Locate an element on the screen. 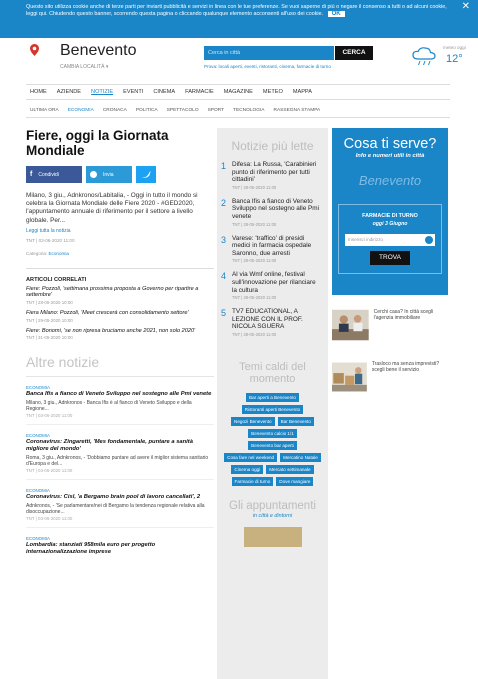 The width and height of the screenshot is (478, 679). popular-rank: 4 is located at coordinates (224, 276).